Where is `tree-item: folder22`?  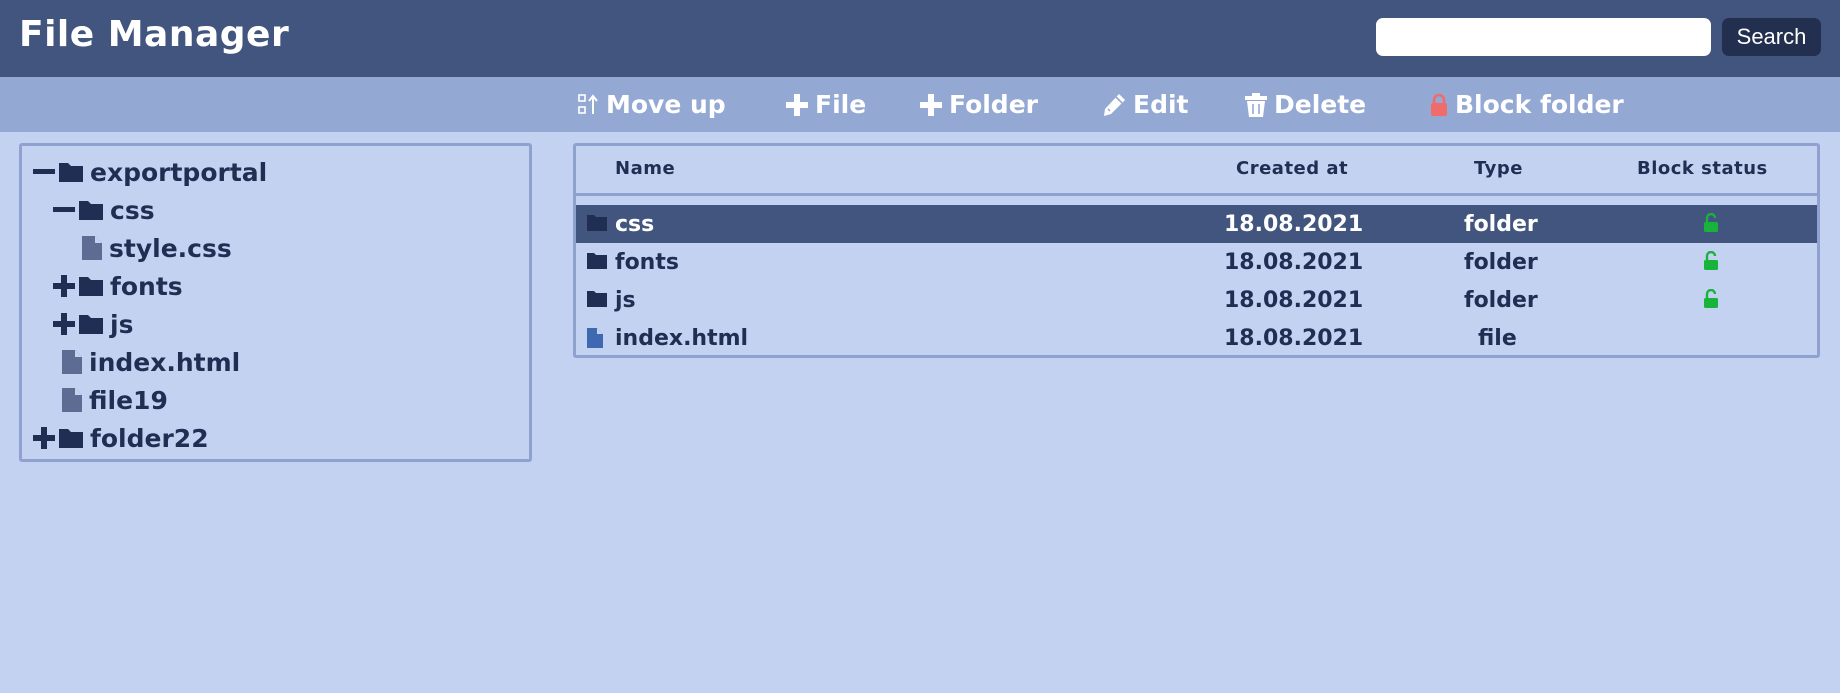 tree-item: folder22 is located at coordinates (120, 438).